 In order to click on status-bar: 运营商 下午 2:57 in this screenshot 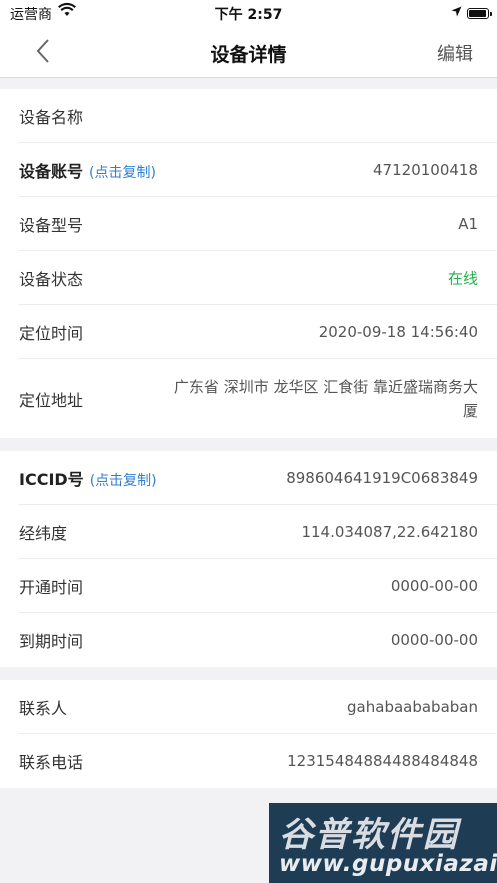, I will do `click(248, 13)`.